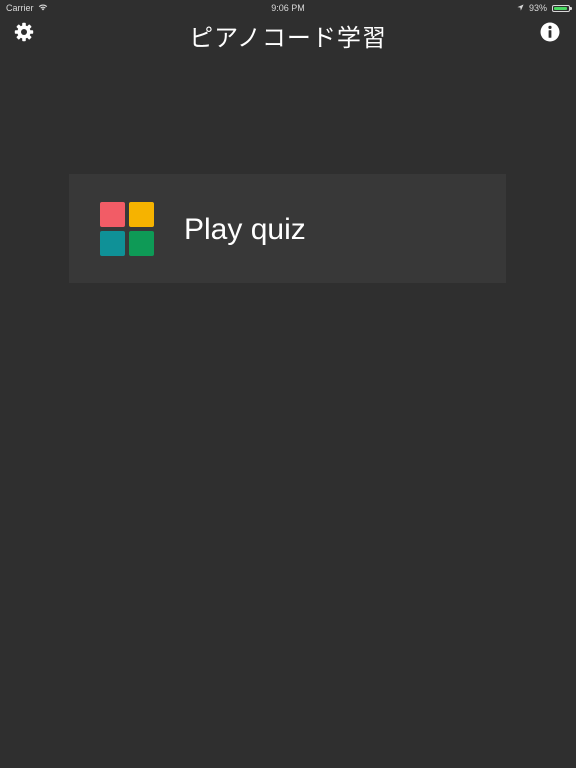 The image size is (576, 768). I want to click on play-quiz-label: Play quiz, so click(245, 229).